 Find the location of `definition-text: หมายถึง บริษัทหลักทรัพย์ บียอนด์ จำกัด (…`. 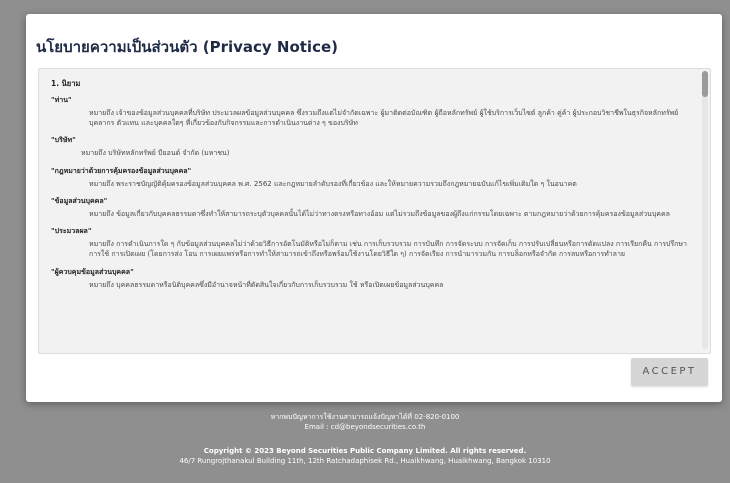

definition-text: หมายถึง บริษัทหลักทรัพย์ บียอนด์ จำกัด (… is located at coordinates (155, 153).